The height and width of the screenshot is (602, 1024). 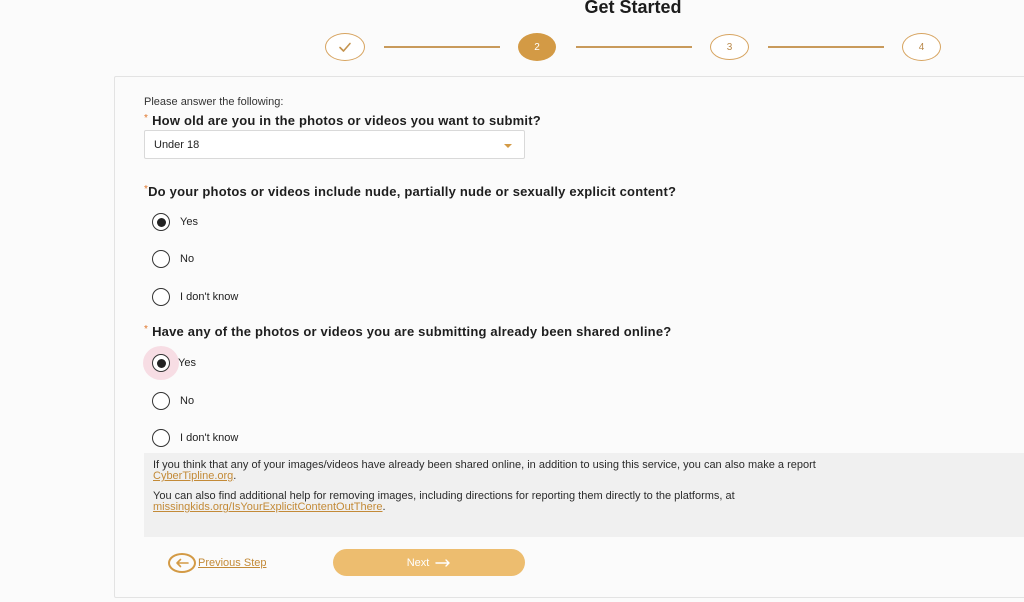 What do you see at coordinates (512, 48) in the screenshot?
I see `stepper: 2 3 4` at bounding box center [512, 48].